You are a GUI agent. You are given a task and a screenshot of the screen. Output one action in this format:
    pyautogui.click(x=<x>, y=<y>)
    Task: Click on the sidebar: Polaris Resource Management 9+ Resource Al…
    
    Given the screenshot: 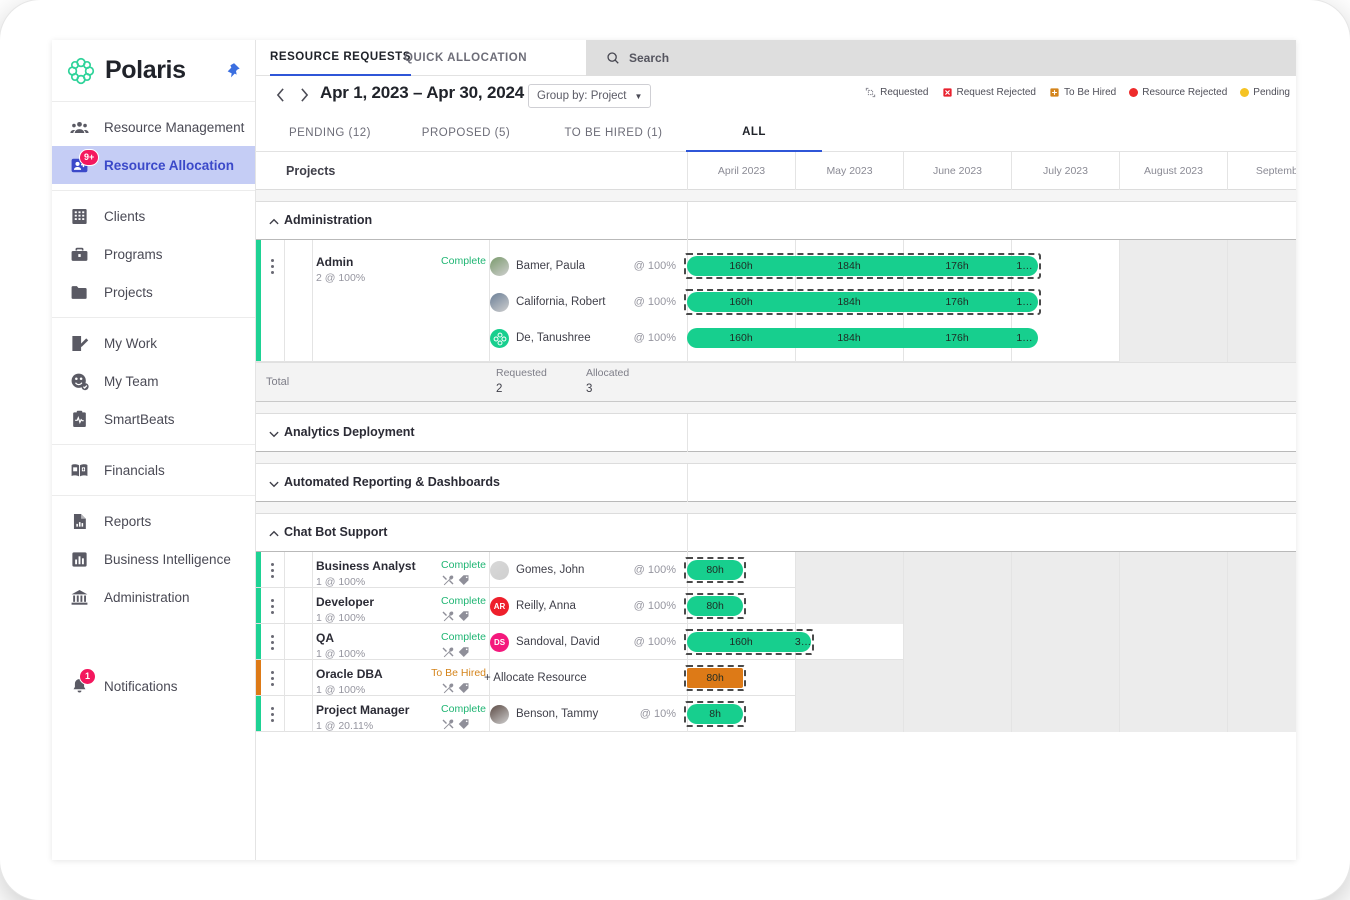 What is the action you would take?
    pyautogui.click(x=154, y=450)
    